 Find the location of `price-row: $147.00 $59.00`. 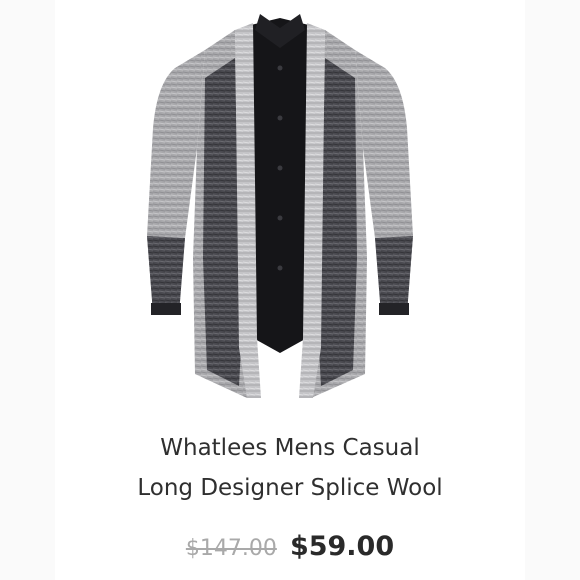

price-row: $147.00 $59.00 is located at coordinates (290, 546).